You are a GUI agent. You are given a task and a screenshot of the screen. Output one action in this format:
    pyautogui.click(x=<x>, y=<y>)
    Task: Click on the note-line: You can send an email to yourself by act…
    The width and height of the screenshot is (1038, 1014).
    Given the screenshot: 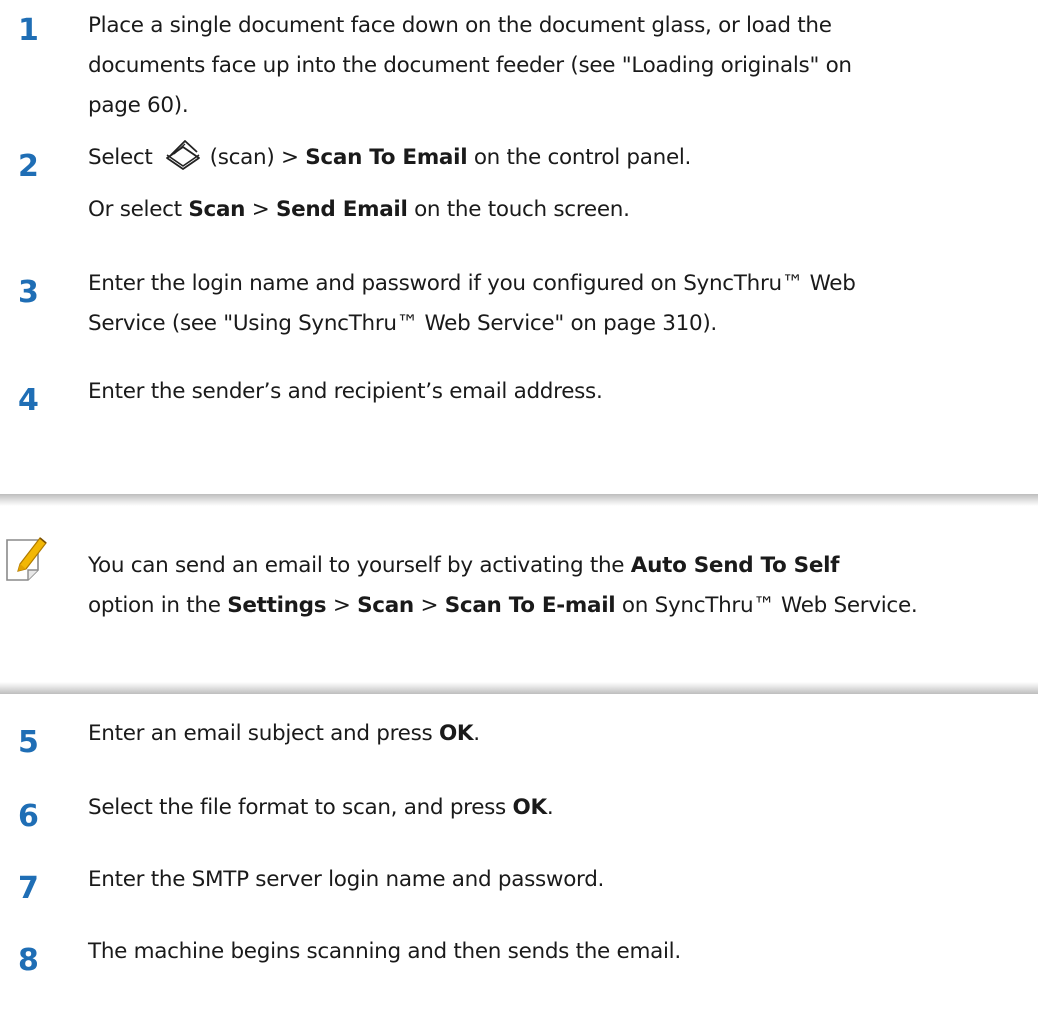 What is the action you would take?
    pyautogui.click(x=464, y=565)
    